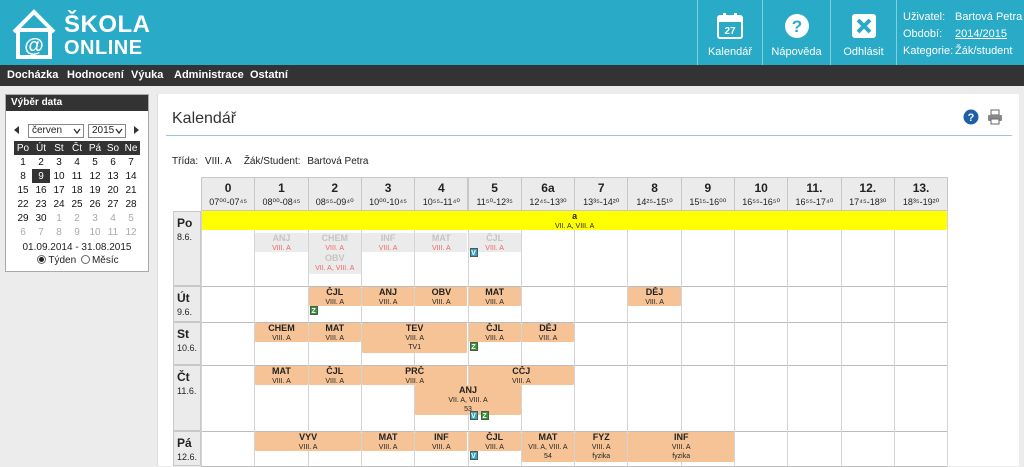 The image size is (1024, 467). I want to click on menu-item-administrace: Administrace, so click(209, 75).